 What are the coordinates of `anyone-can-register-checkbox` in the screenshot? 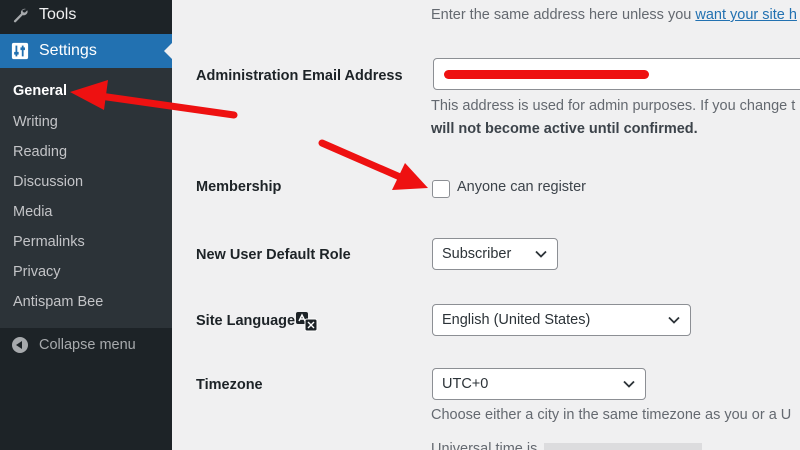 It's located at (441, 189).